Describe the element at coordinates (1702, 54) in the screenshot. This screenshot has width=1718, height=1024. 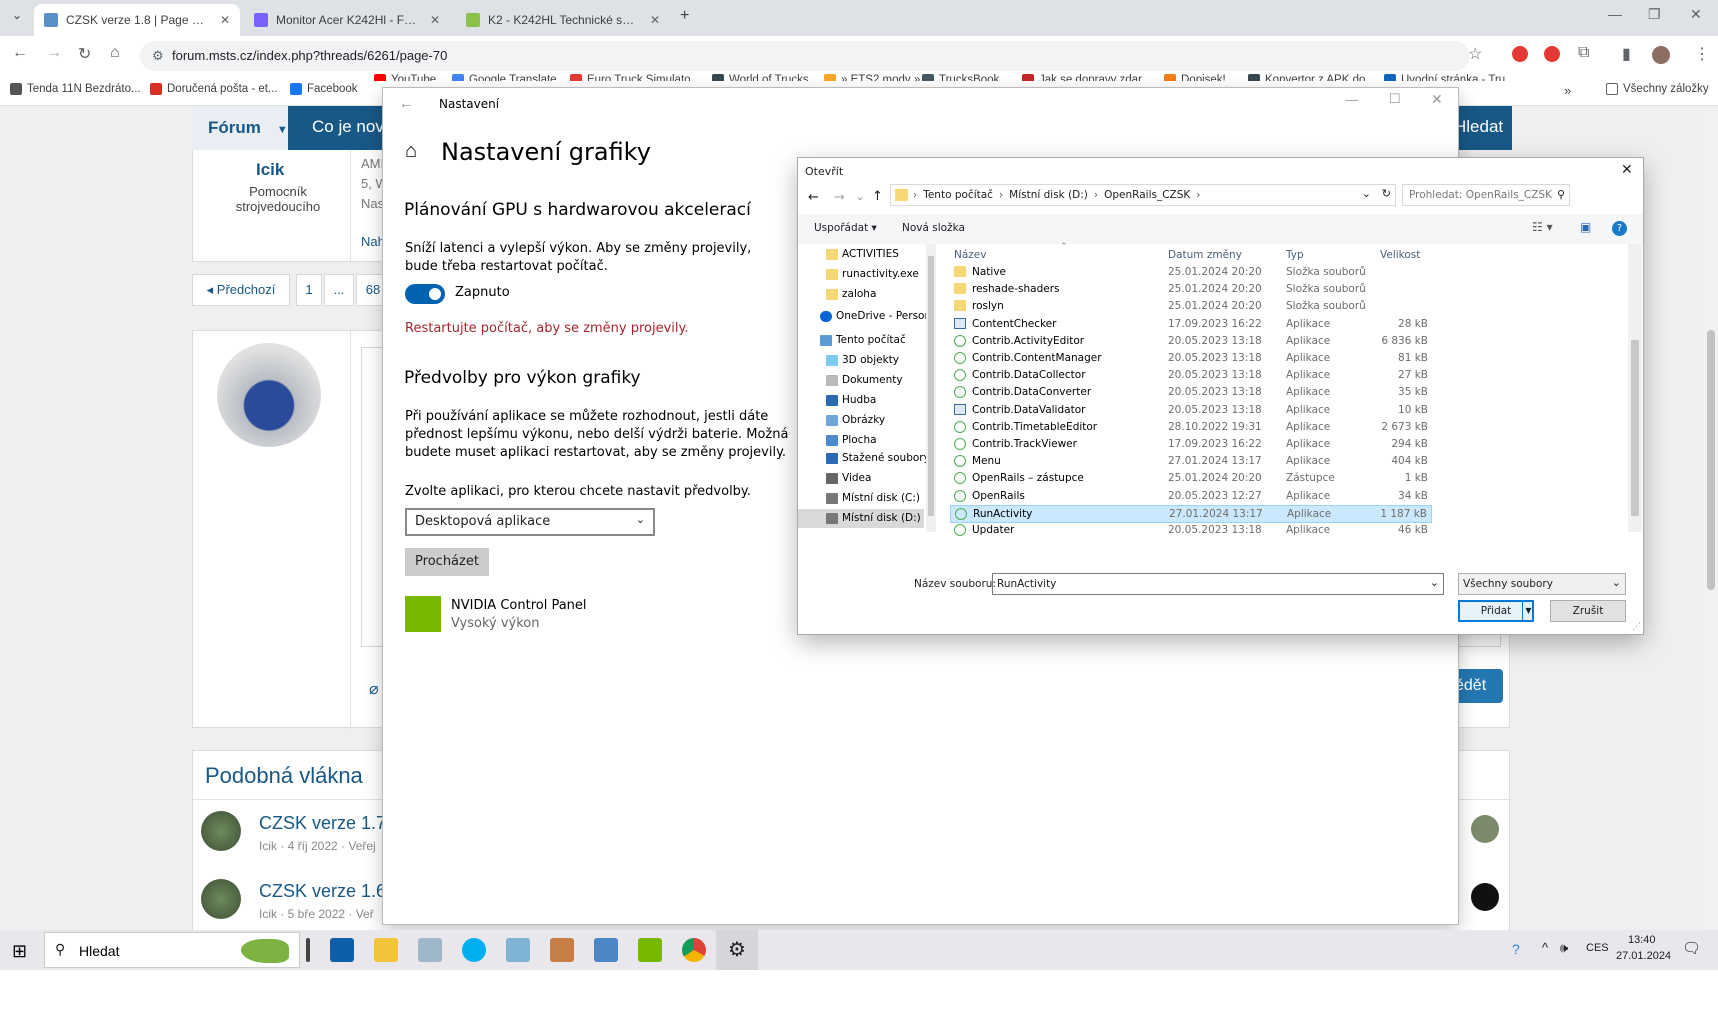
I see `menu-icon: ⋮` at that location.